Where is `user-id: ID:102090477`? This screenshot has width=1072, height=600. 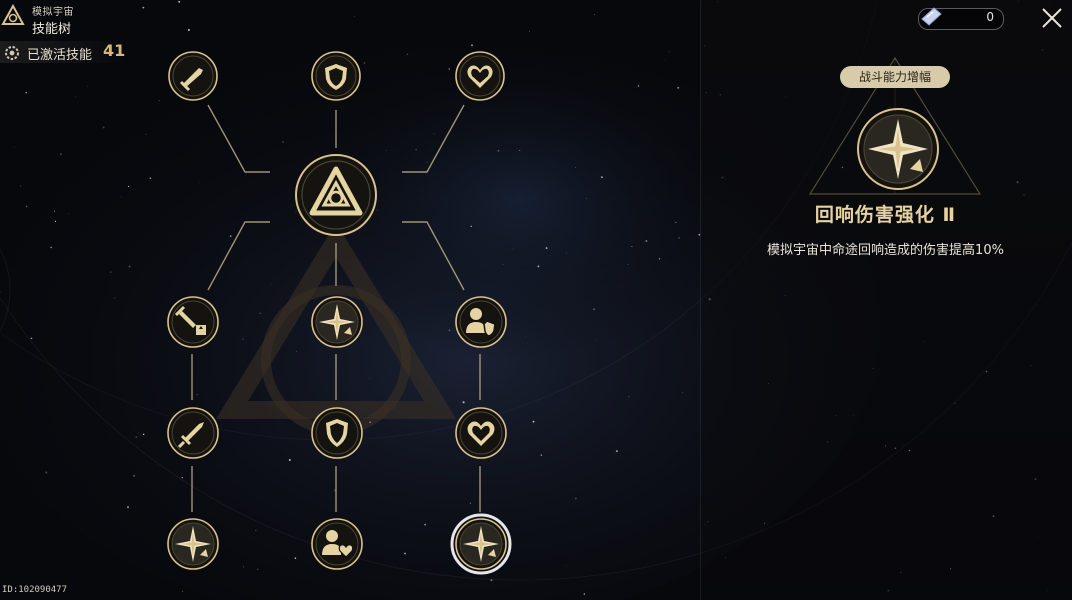 user-id: ID:102090477 is located at coordinates (35, 590).